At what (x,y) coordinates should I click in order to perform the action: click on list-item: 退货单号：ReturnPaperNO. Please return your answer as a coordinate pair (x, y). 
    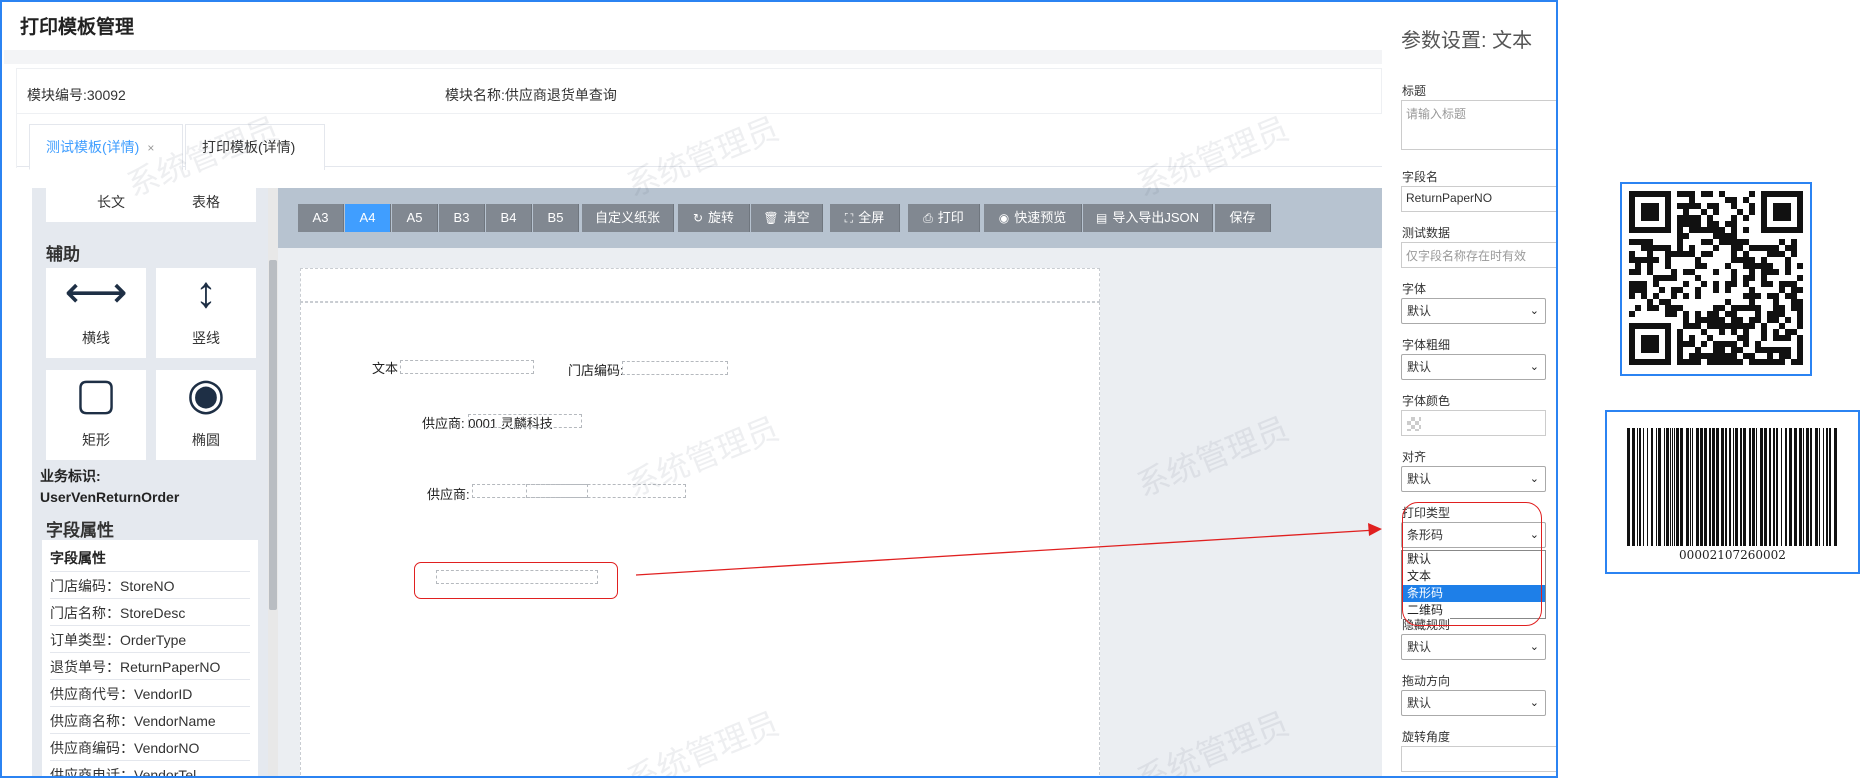
    Looking at the image, I should click on (150, 666).